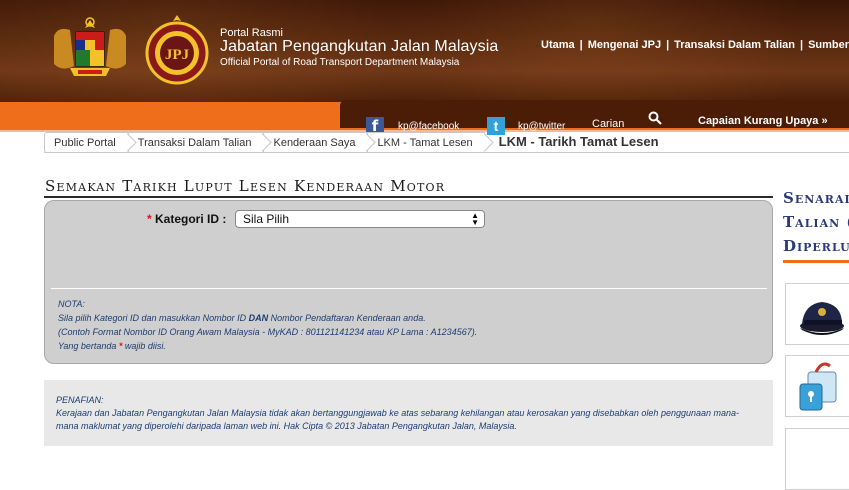 The height and width of the screenshot is (490, 849). What do you see at coordinates (655, 118) in the screenshot?
I see `search-icon` at bounding box center [655, 118].